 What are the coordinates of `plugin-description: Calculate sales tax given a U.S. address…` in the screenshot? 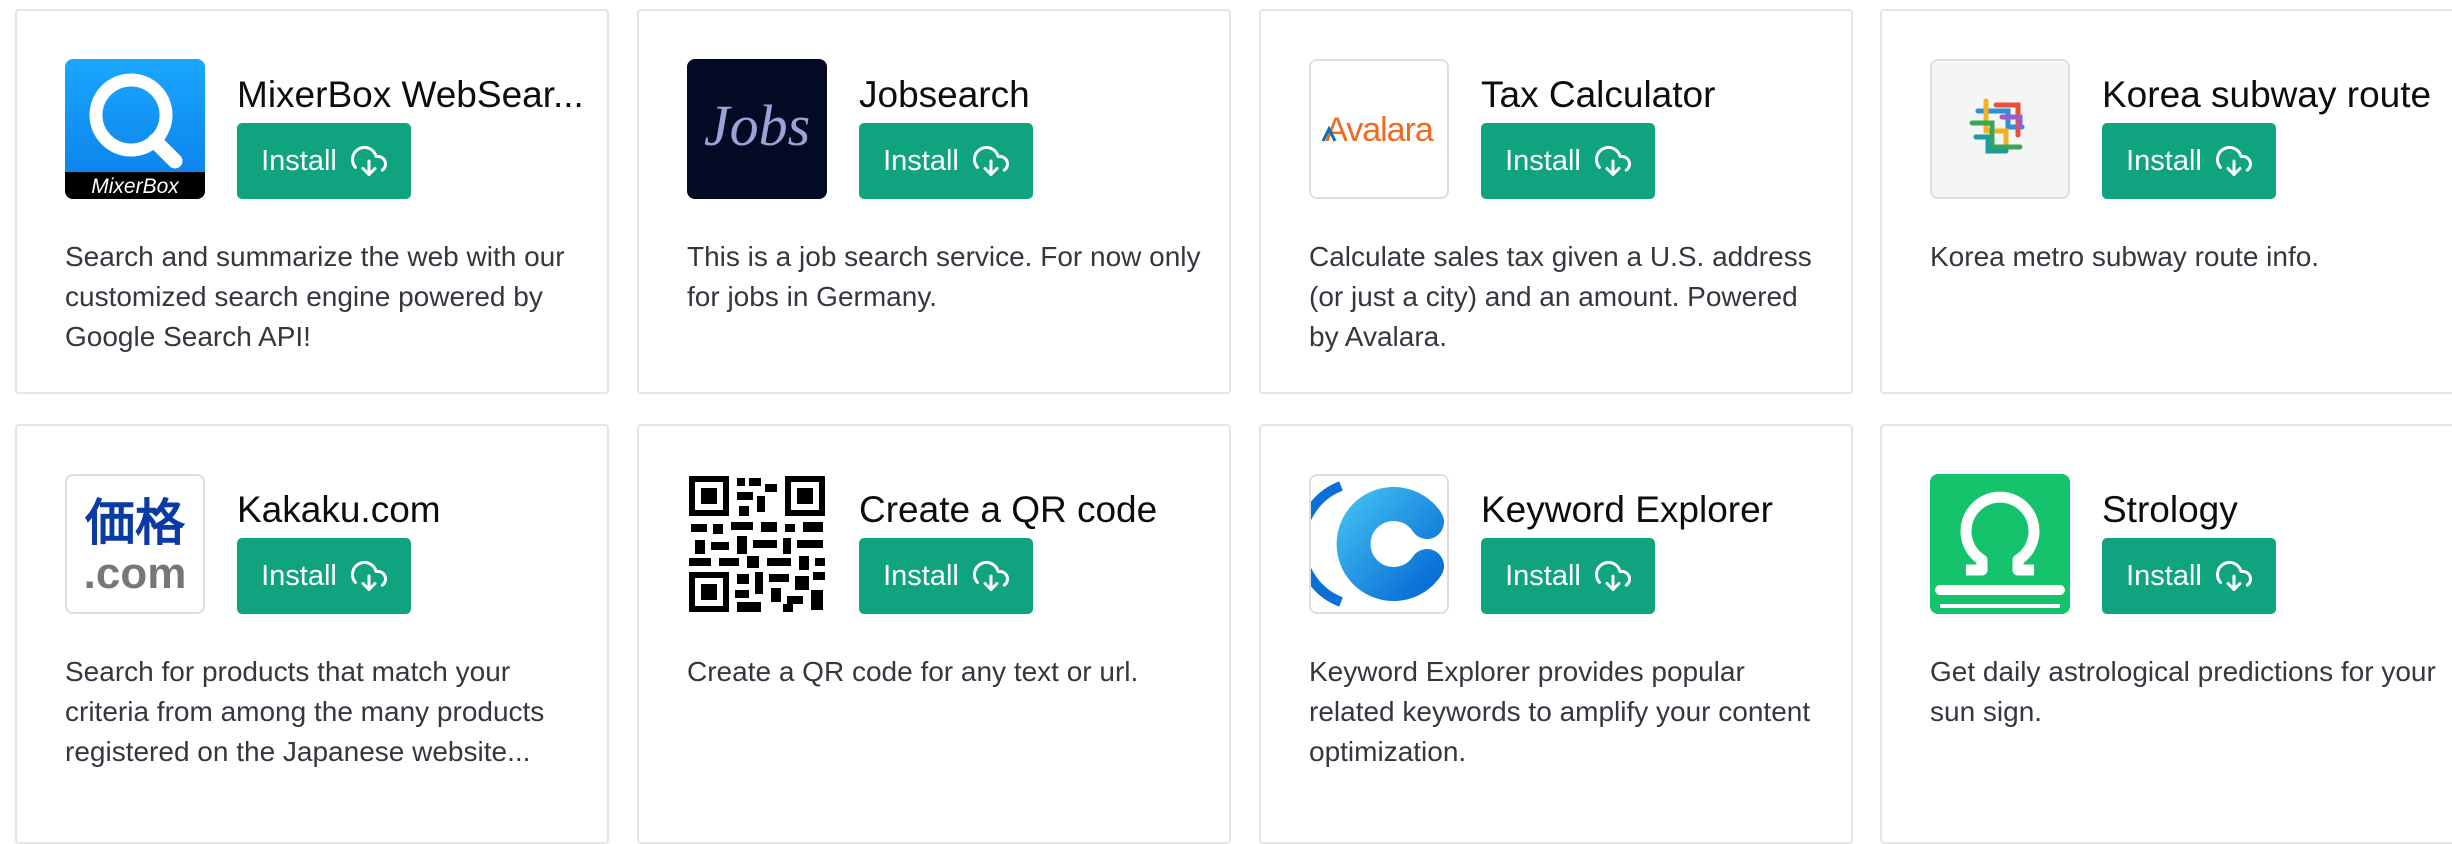 It's located at (1560, 296).